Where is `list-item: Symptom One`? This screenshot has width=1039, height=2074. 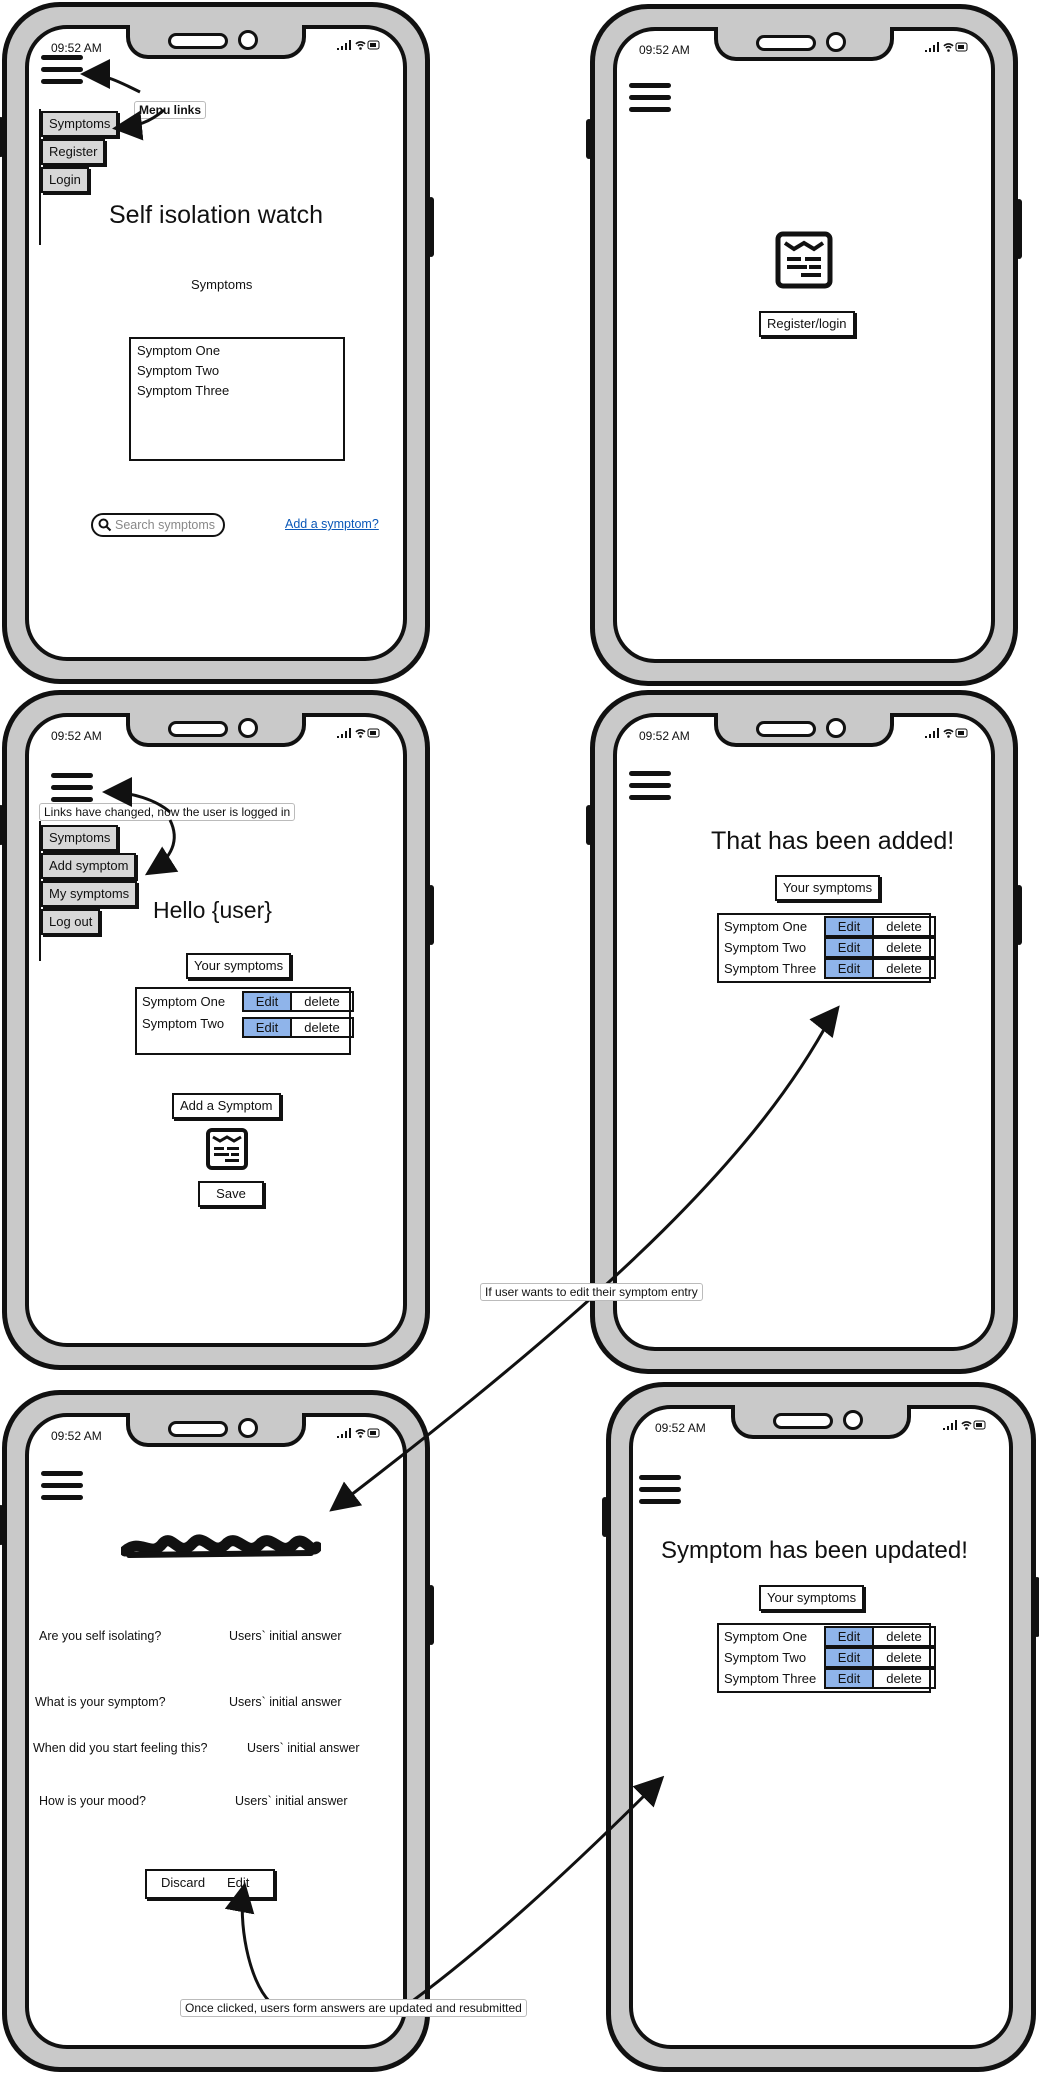
list-item: Symptom One is located at coordinates (237, 349).